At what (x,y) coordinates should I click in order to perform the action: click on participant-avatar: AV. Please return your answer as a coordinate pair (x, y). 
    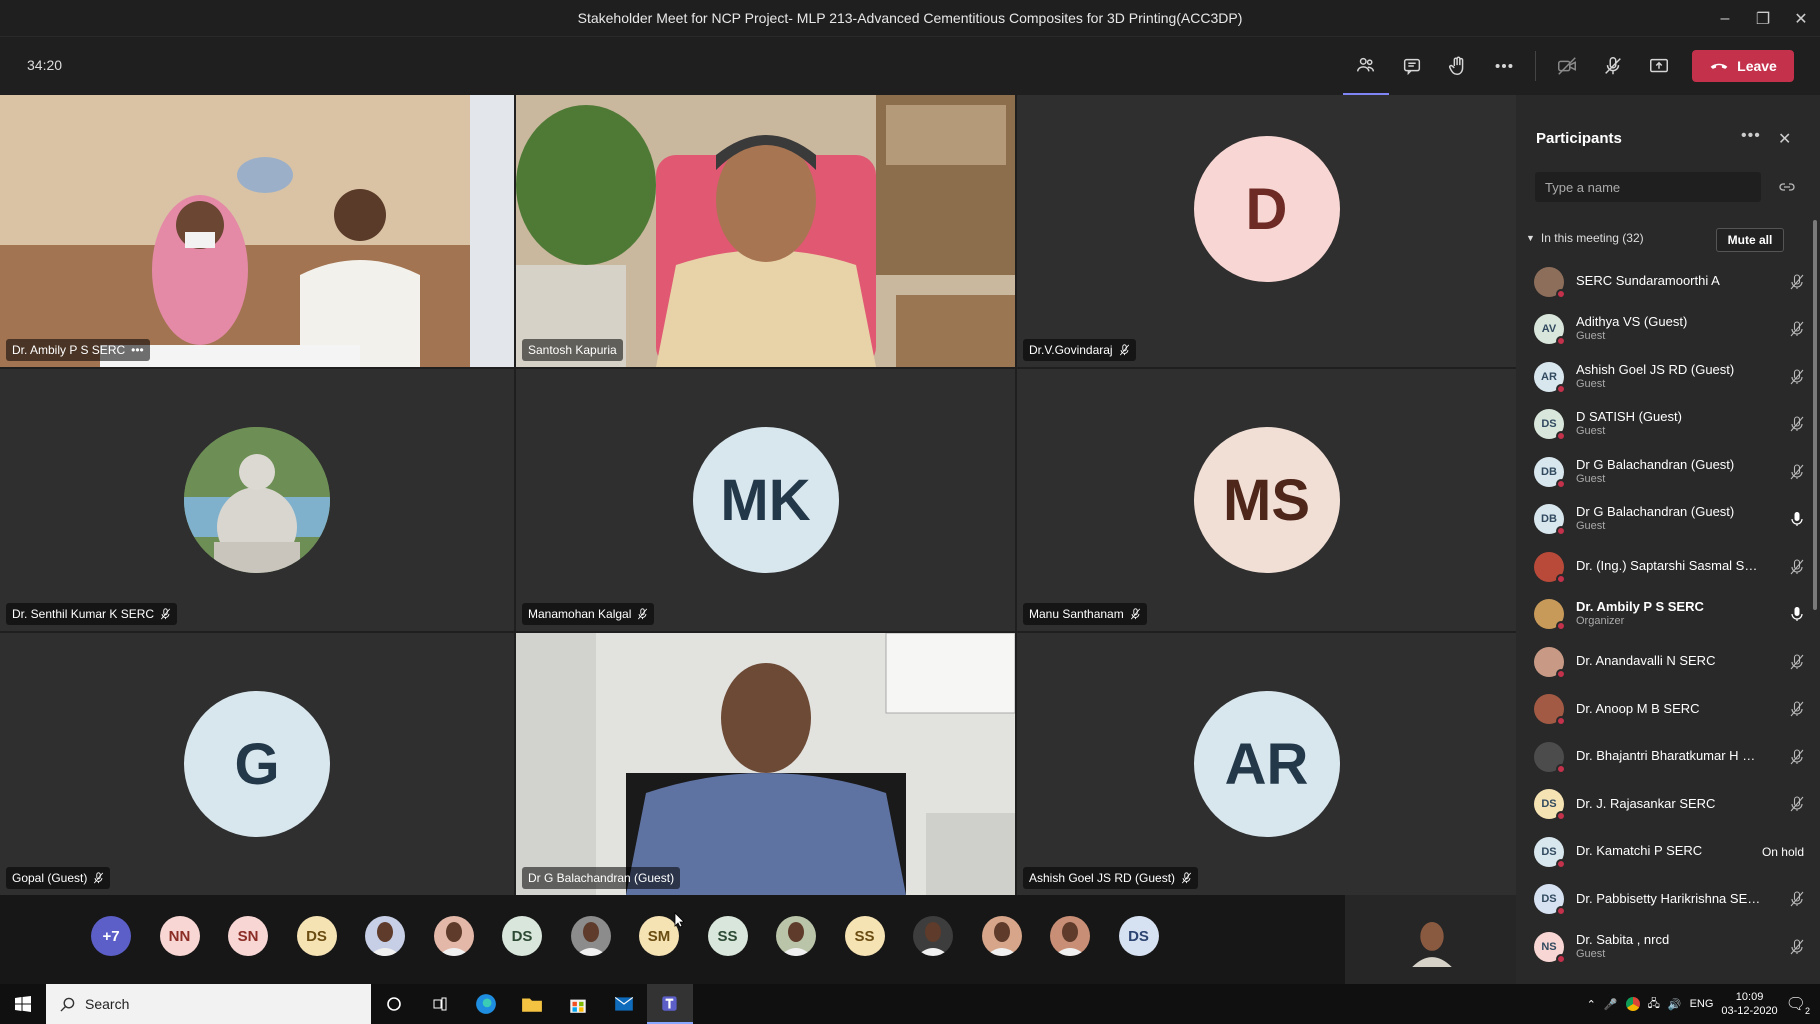
    Looking at the image, I should click on (1550, 330).